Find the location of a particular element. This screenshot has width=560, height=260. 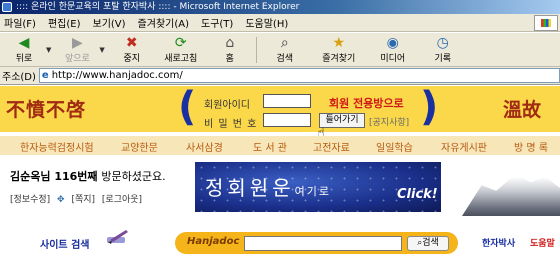

menu-file: 파일(F) is located at coordinates (20, 22).